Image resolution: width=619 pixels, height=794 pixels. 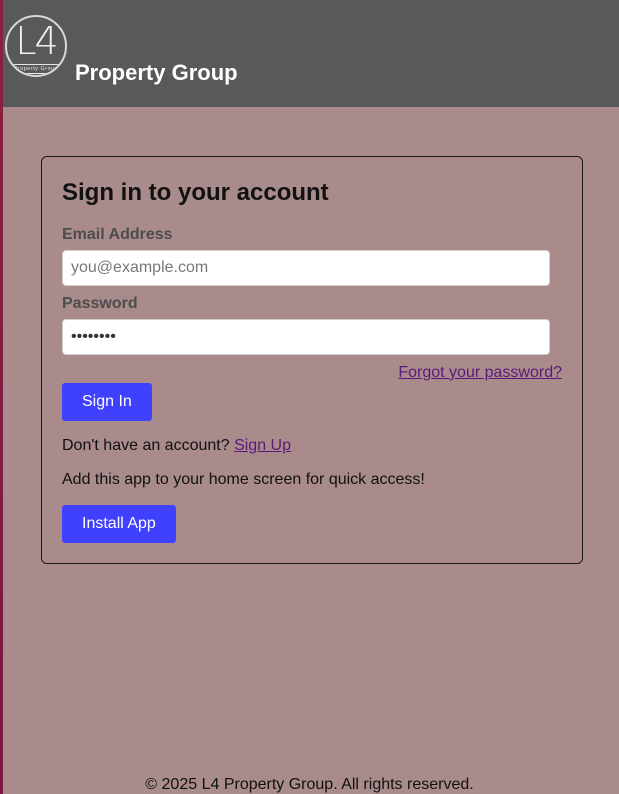 What do you see at coordinates (195, 192) in the screenshot?
I see `signin-title: Sign in to your account` at bounding box center [195, 192].